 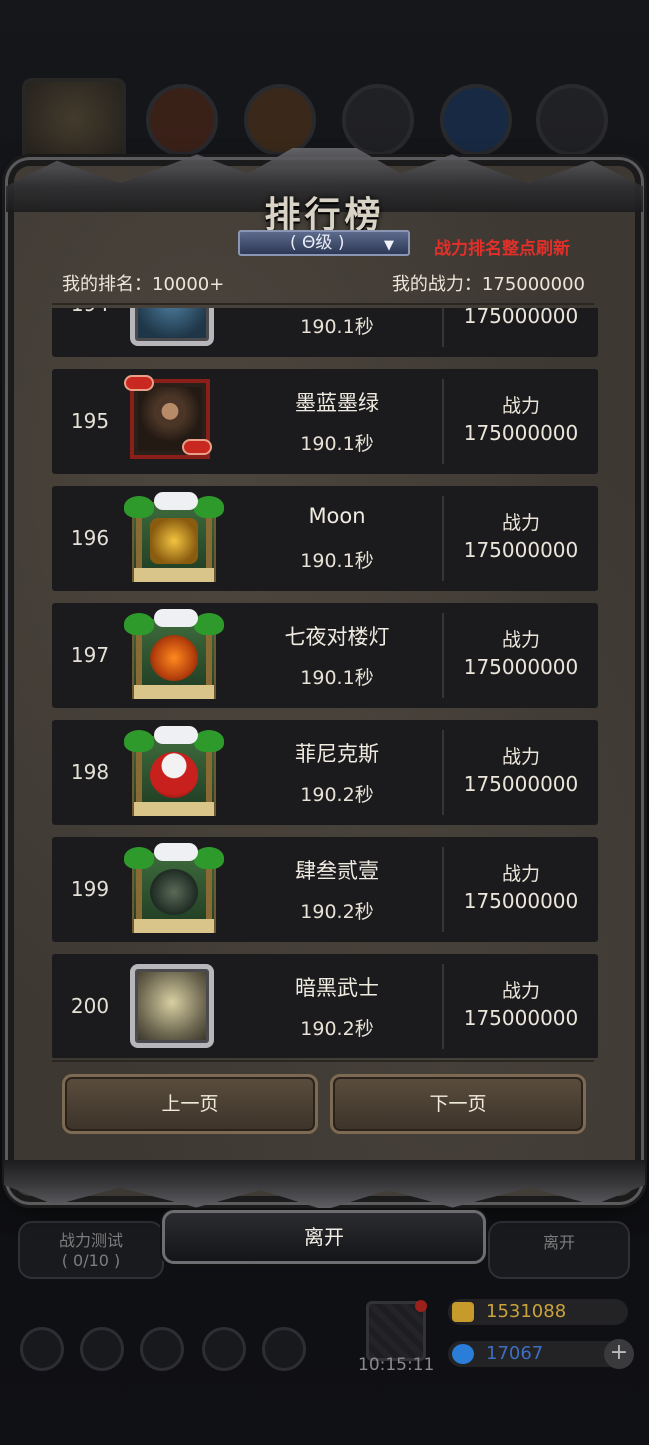 I want to click on gem-value: 17067, so click(x=515, y=1353).